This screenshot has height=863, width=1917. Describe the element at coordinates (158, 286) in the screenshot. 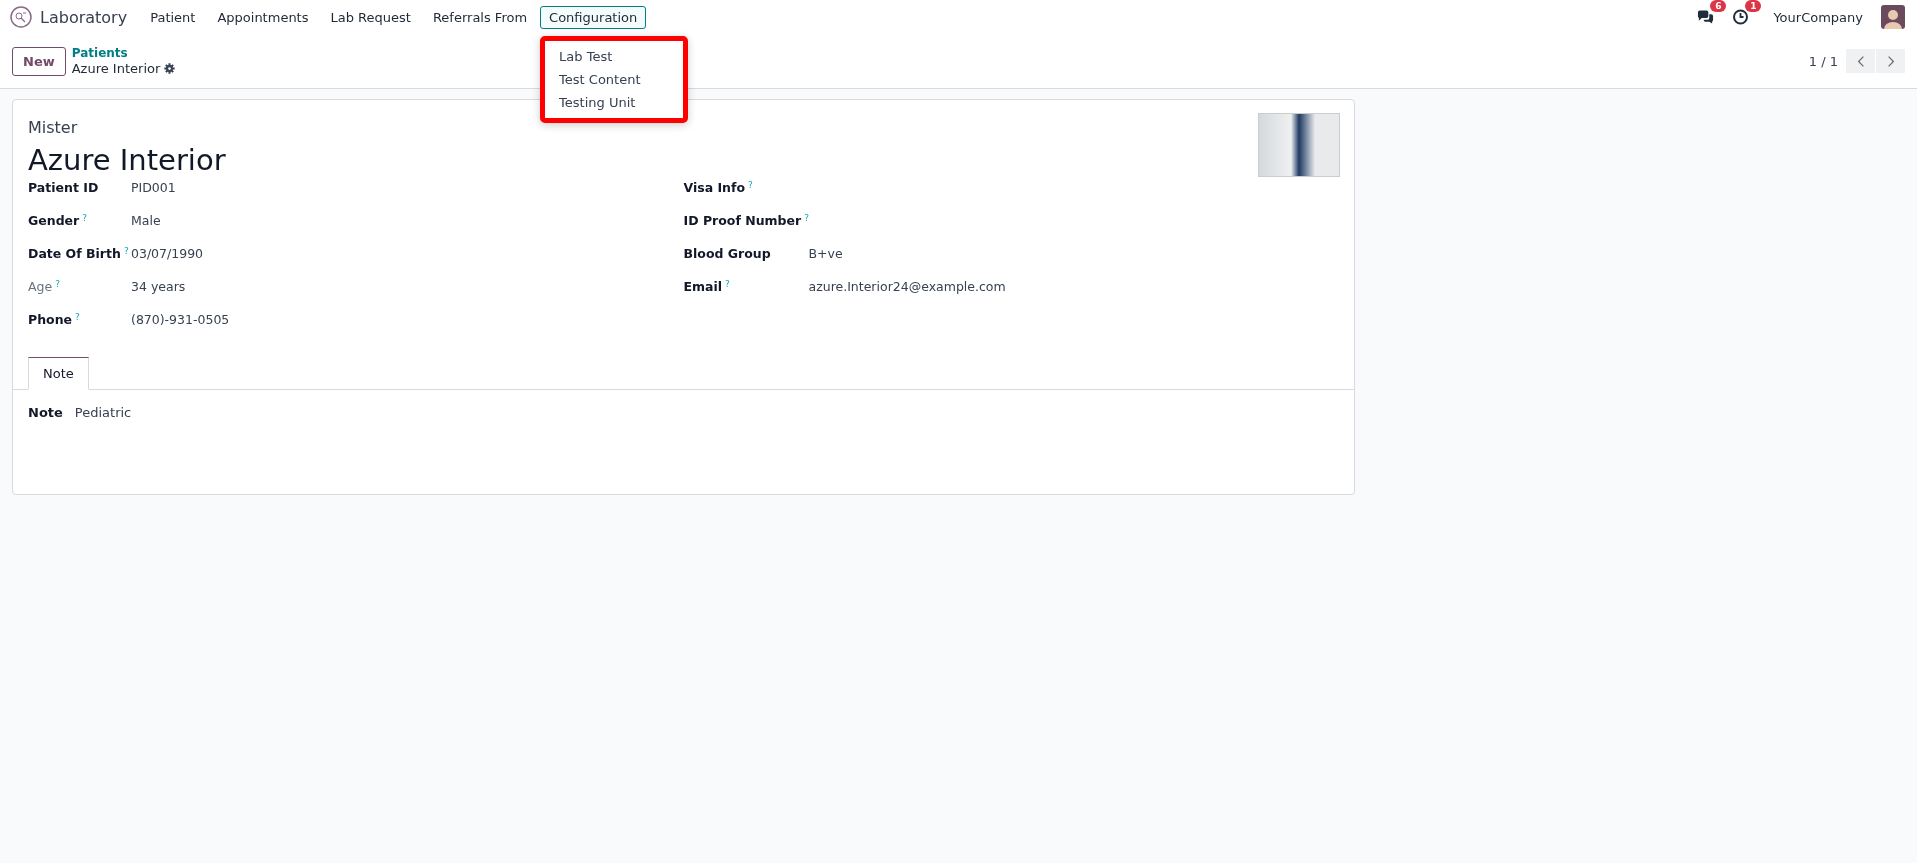

I see `field-value: 34 years` at that location.